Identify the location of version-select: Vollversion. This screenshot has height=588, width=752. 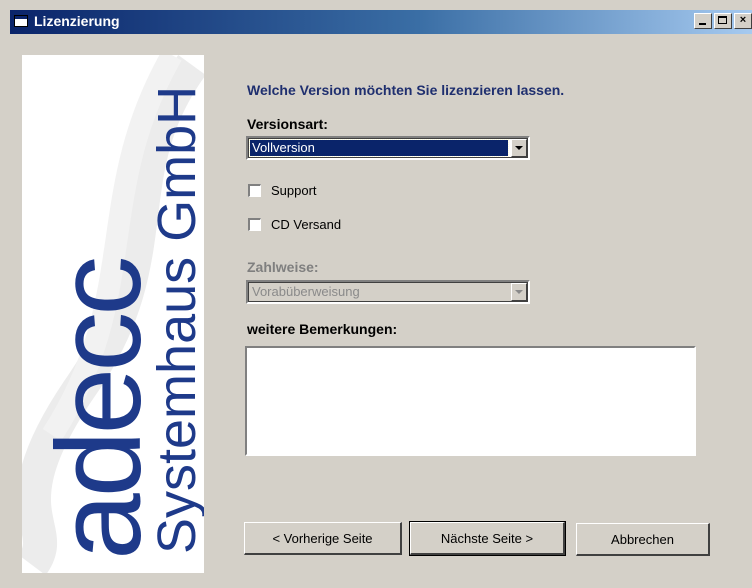
(388, 148).